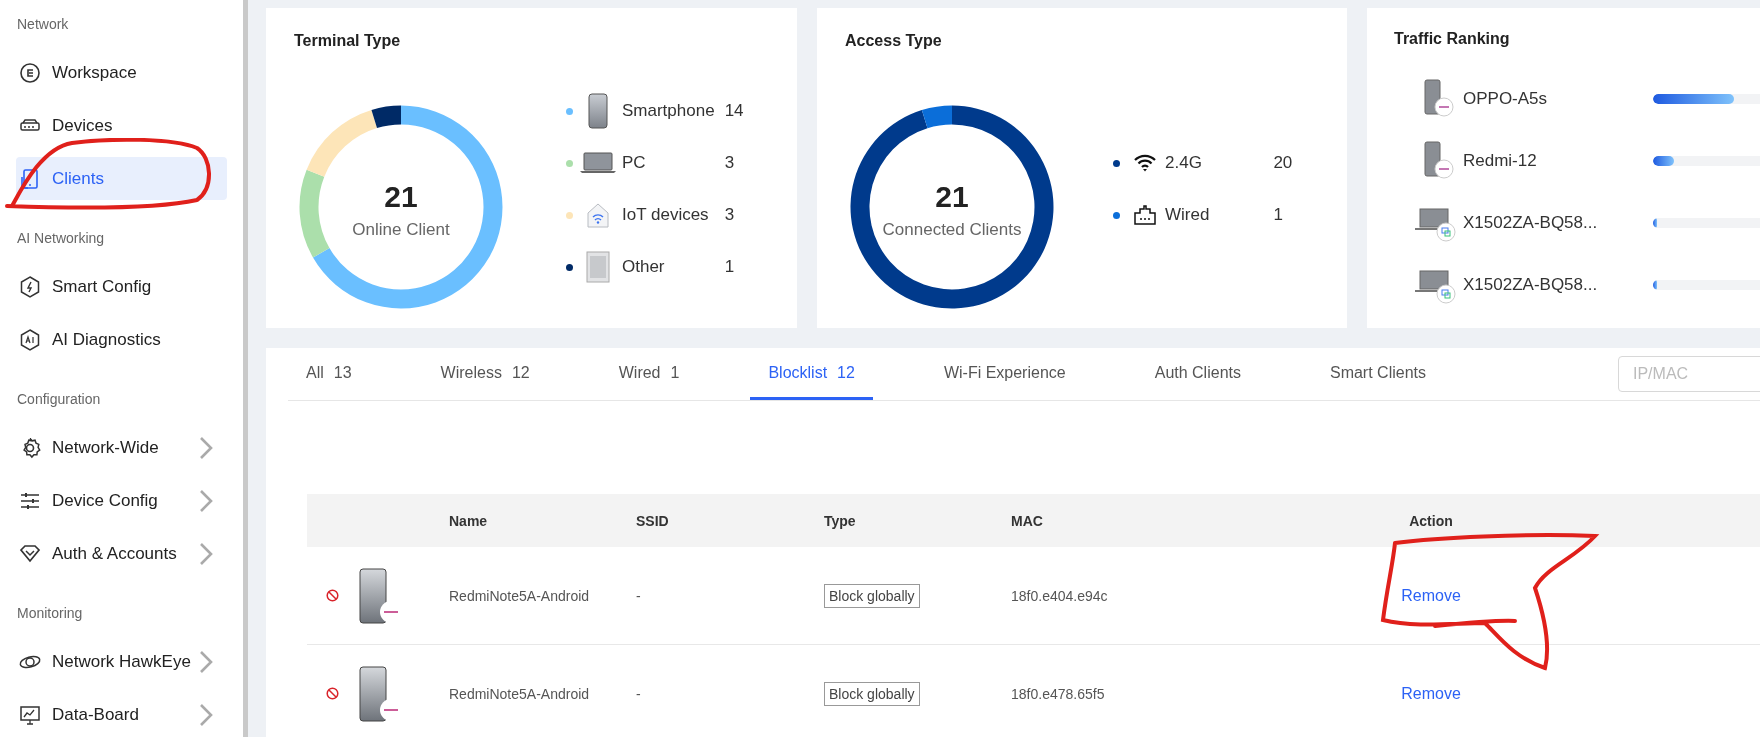  I want to click on legend-count: 14, so click(734, 111).